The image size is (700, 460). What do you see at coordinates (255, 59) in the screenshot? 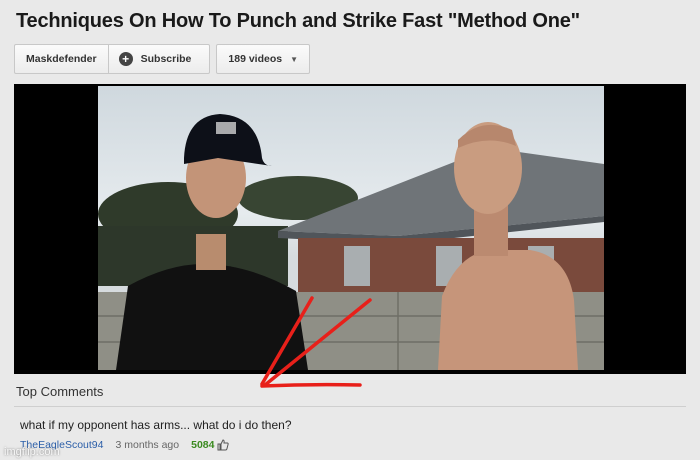
I see `videos-count-label: 189 videos` at bounding box center [255, 59].